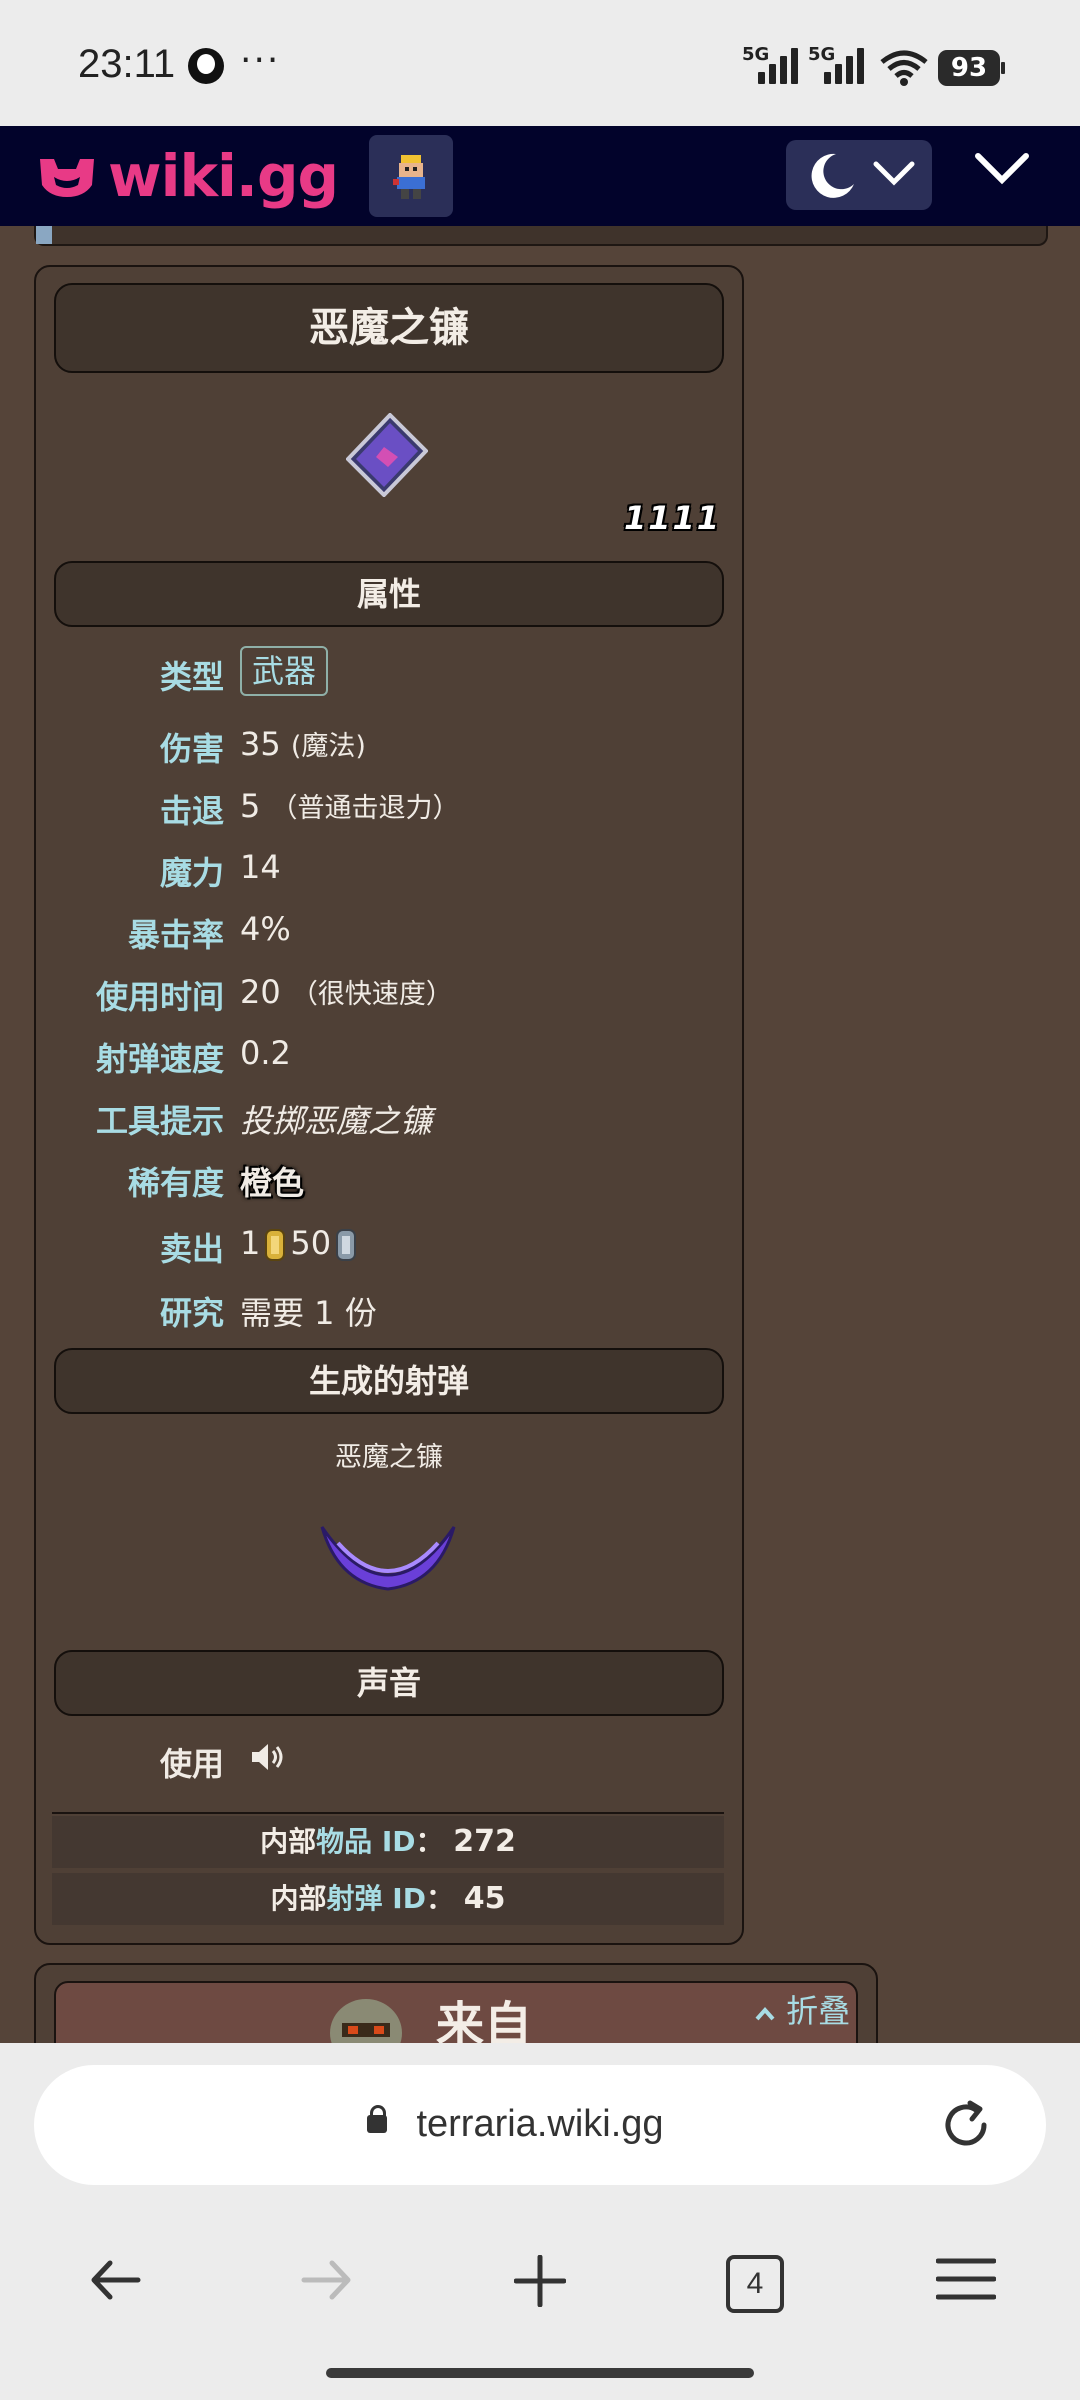  What do you see at coordinates (456, 2014) in the screenshot?
I see `source-card: 来自` at bounding box center [456, 2014].